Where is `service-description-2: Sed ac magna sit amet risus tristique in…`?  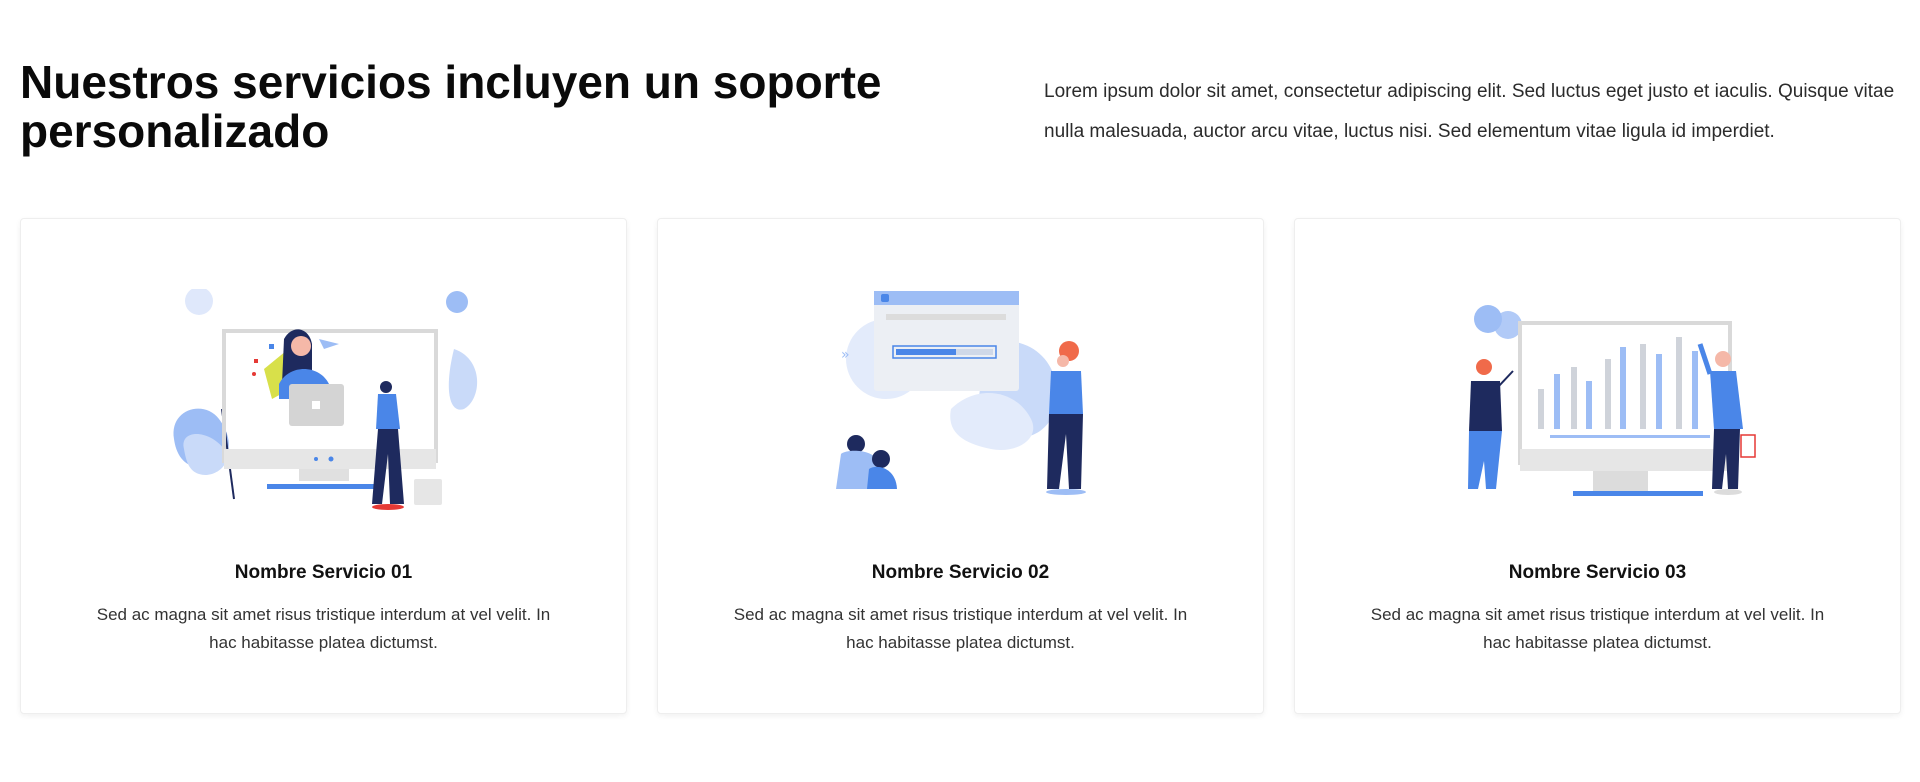
service-description-2: Sed ac magna sit amet risus tristique in… is located at coordinates (960, 628).